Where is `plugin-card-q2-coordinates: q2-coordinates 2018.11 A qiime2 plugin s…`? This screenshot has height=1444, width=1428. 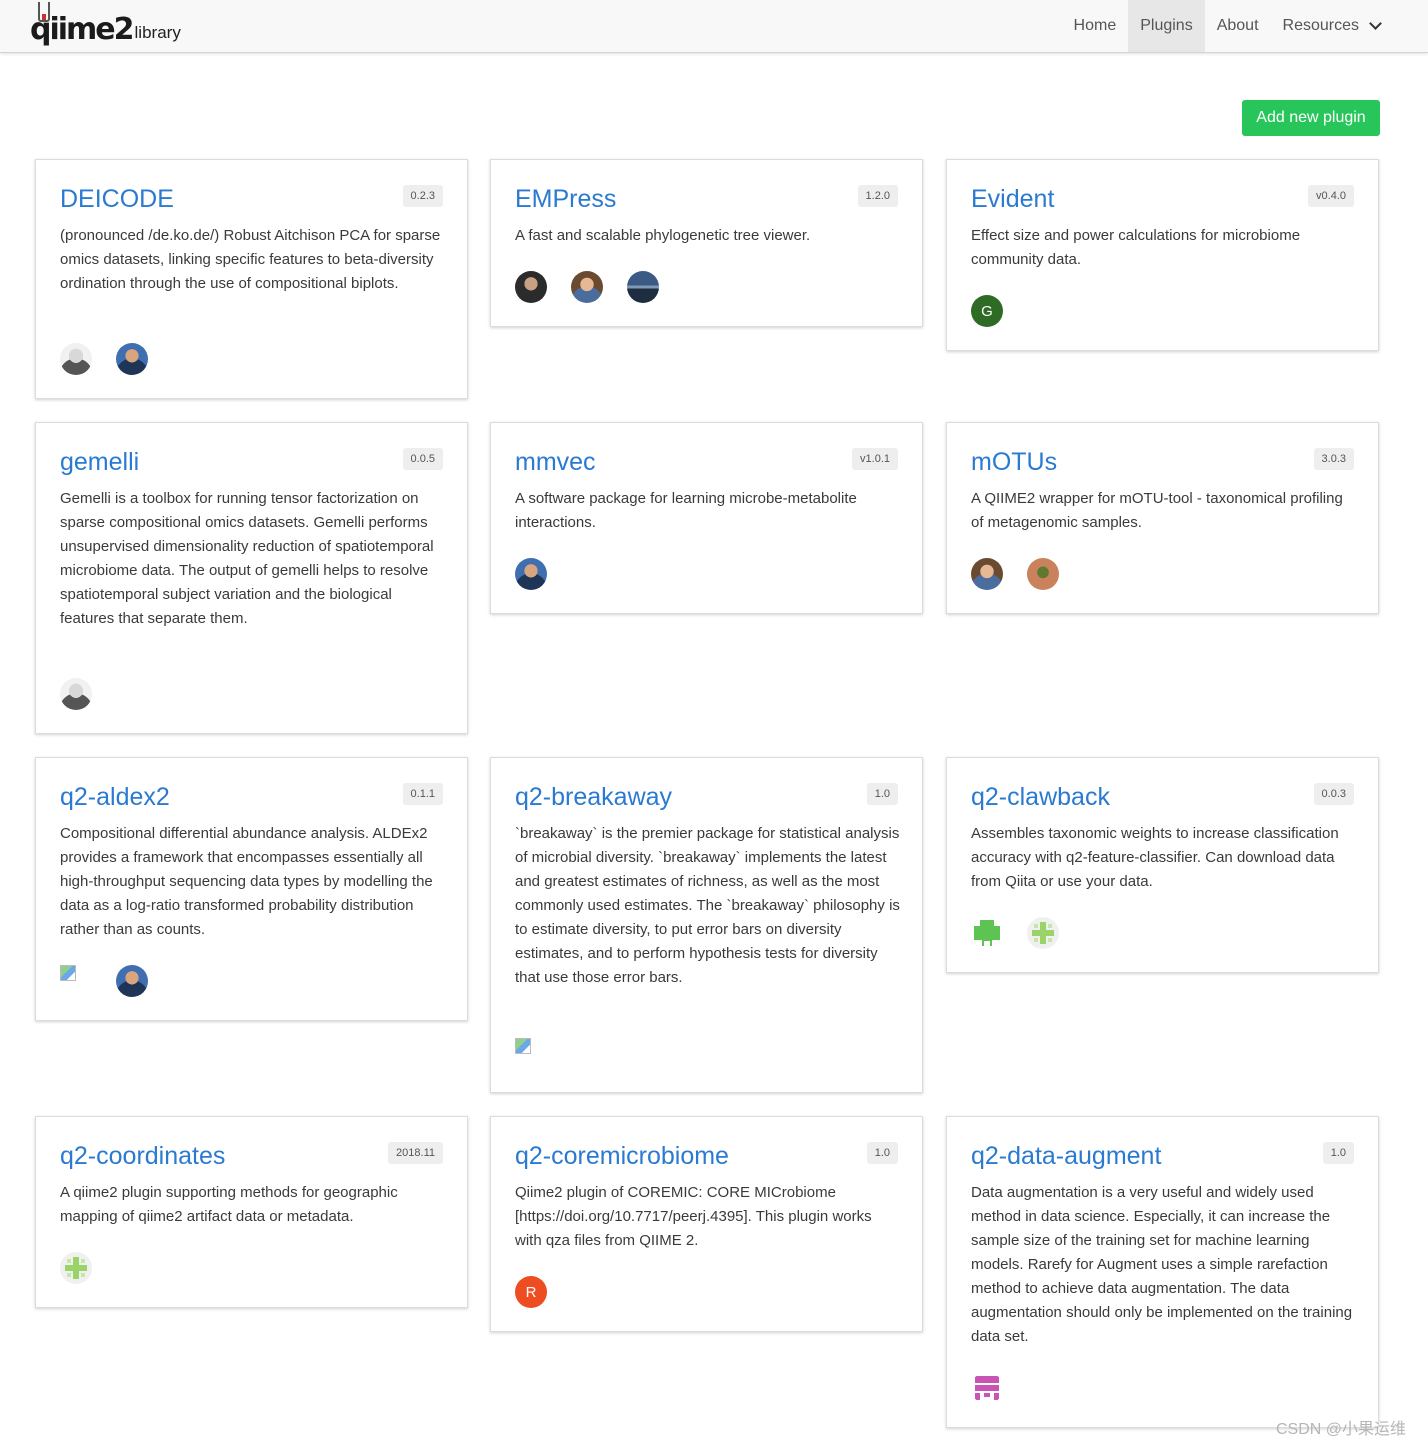 plugin-card-q2-coordinates: q2-coordinates 2018.11 A qiime2 plugin s… is located at coordinates (251, 1212).